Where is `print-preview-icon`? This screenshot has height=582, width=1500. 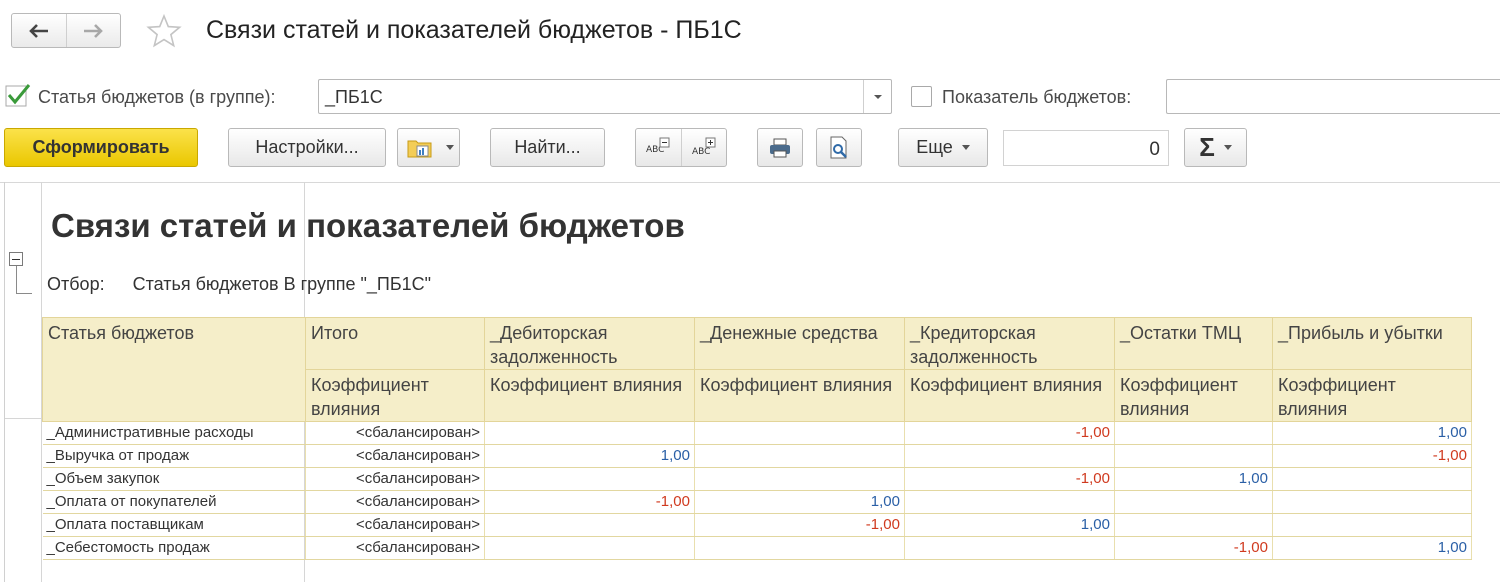 print-preview-icon is located at coordinates (838, 147).